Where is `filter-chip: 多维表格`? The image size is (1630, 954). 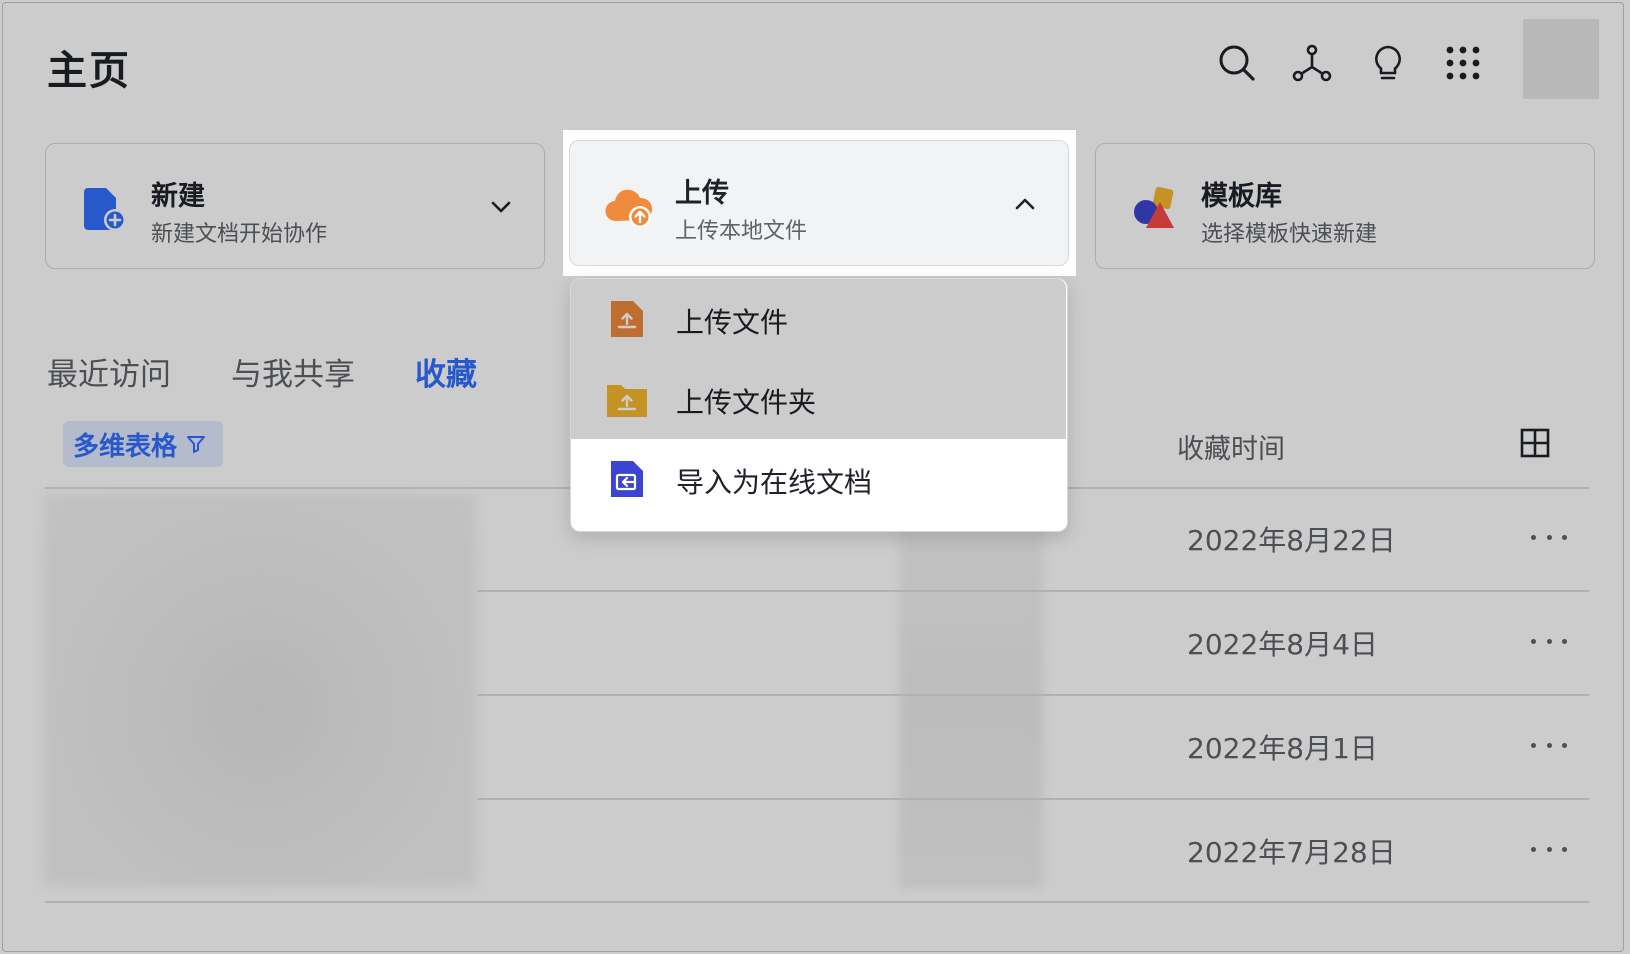 filter-chip: 多维表格 is located at coordinates (143, 444).